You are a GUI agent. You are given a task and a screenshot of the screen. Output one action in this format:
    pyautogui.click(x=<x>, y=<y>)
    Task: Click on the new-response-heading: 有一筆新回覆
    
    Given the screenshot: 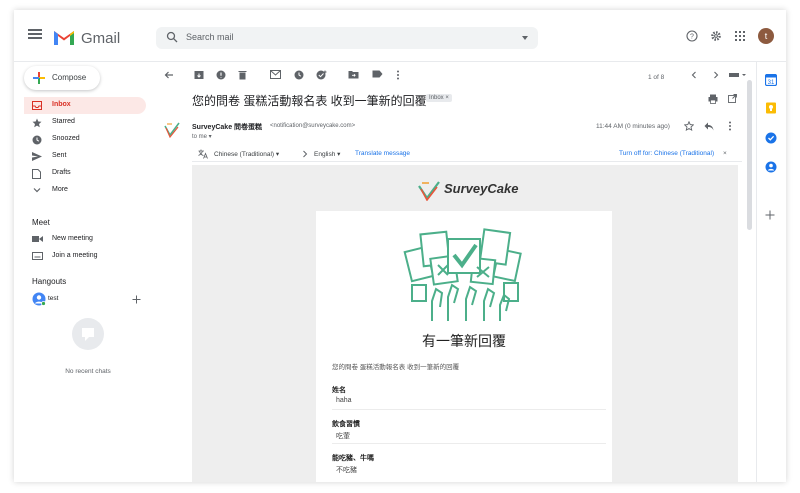 What is the action you would take?
    pyautogui.click(x=464, y=341)
    